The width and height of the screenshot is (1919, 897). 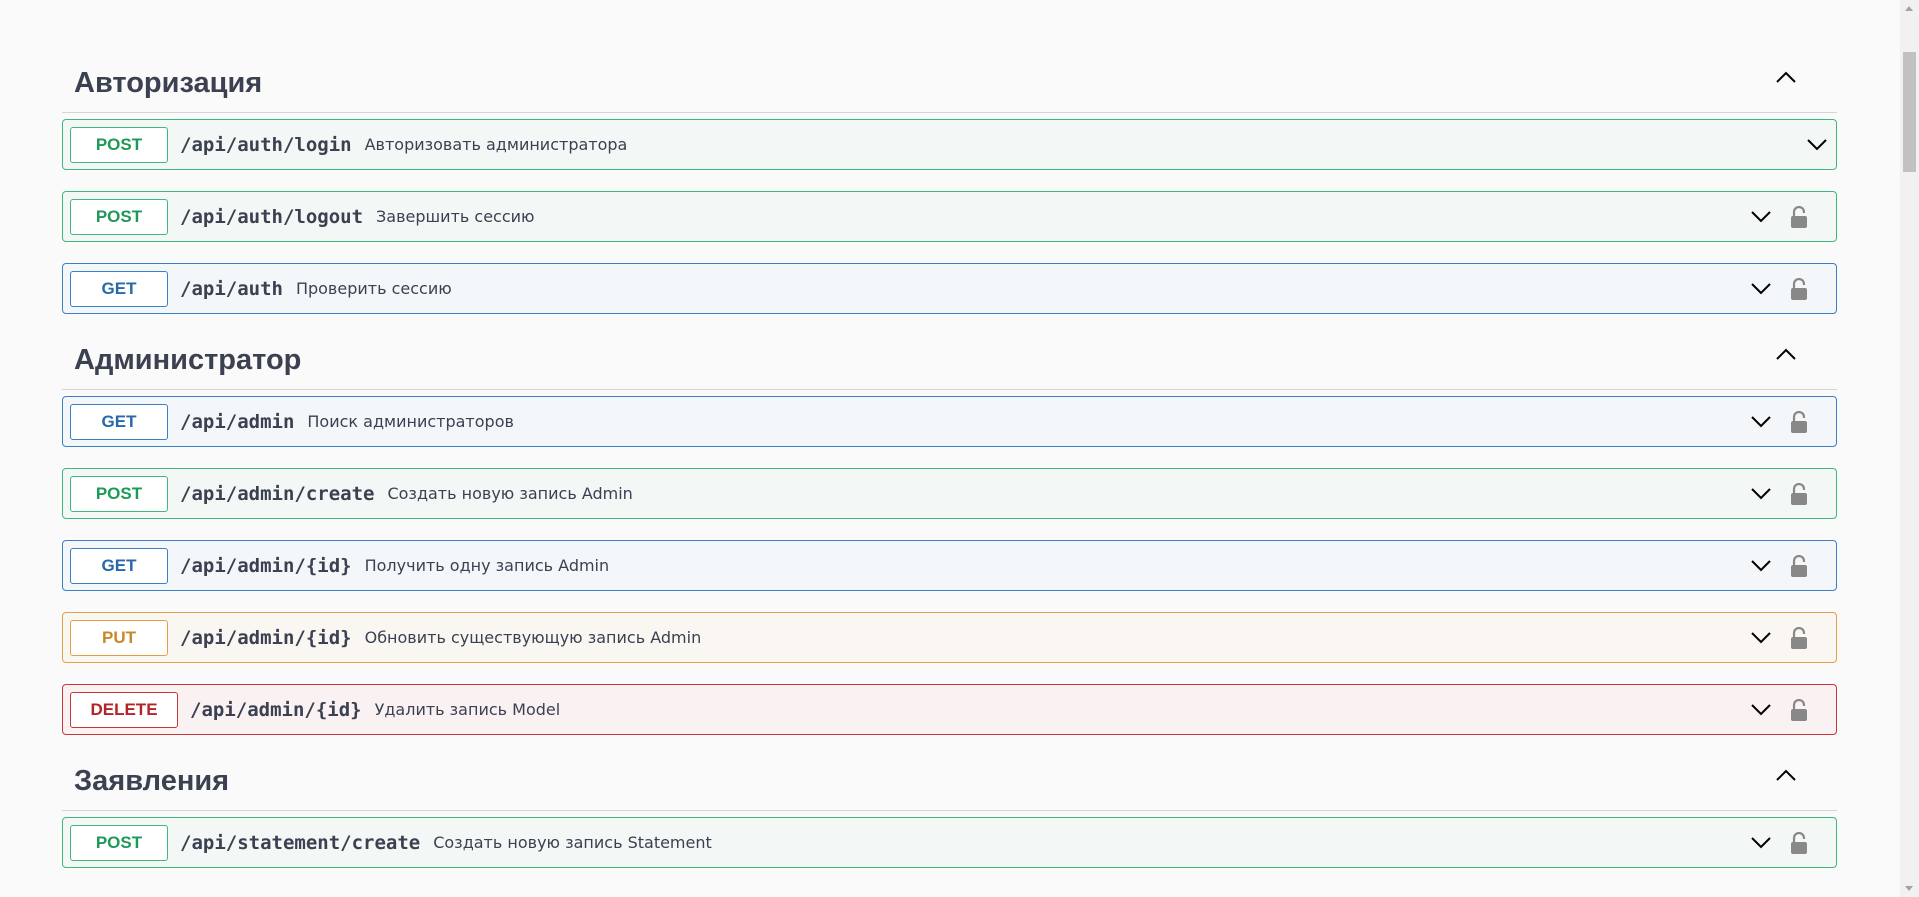 I want to click on operation-summary: Проверить сессию, so click(x=373, y=288).